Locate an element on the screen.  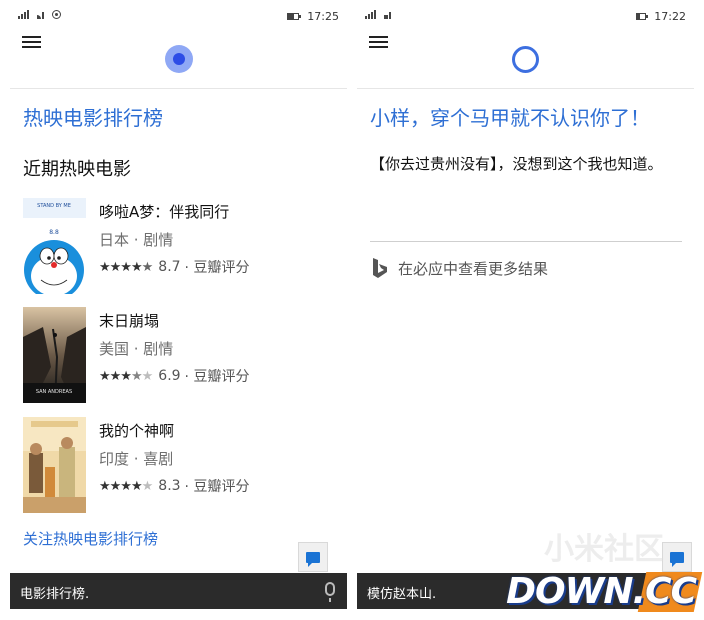
query-bar: 电影排行榜. is located at coordinates (178, 591).